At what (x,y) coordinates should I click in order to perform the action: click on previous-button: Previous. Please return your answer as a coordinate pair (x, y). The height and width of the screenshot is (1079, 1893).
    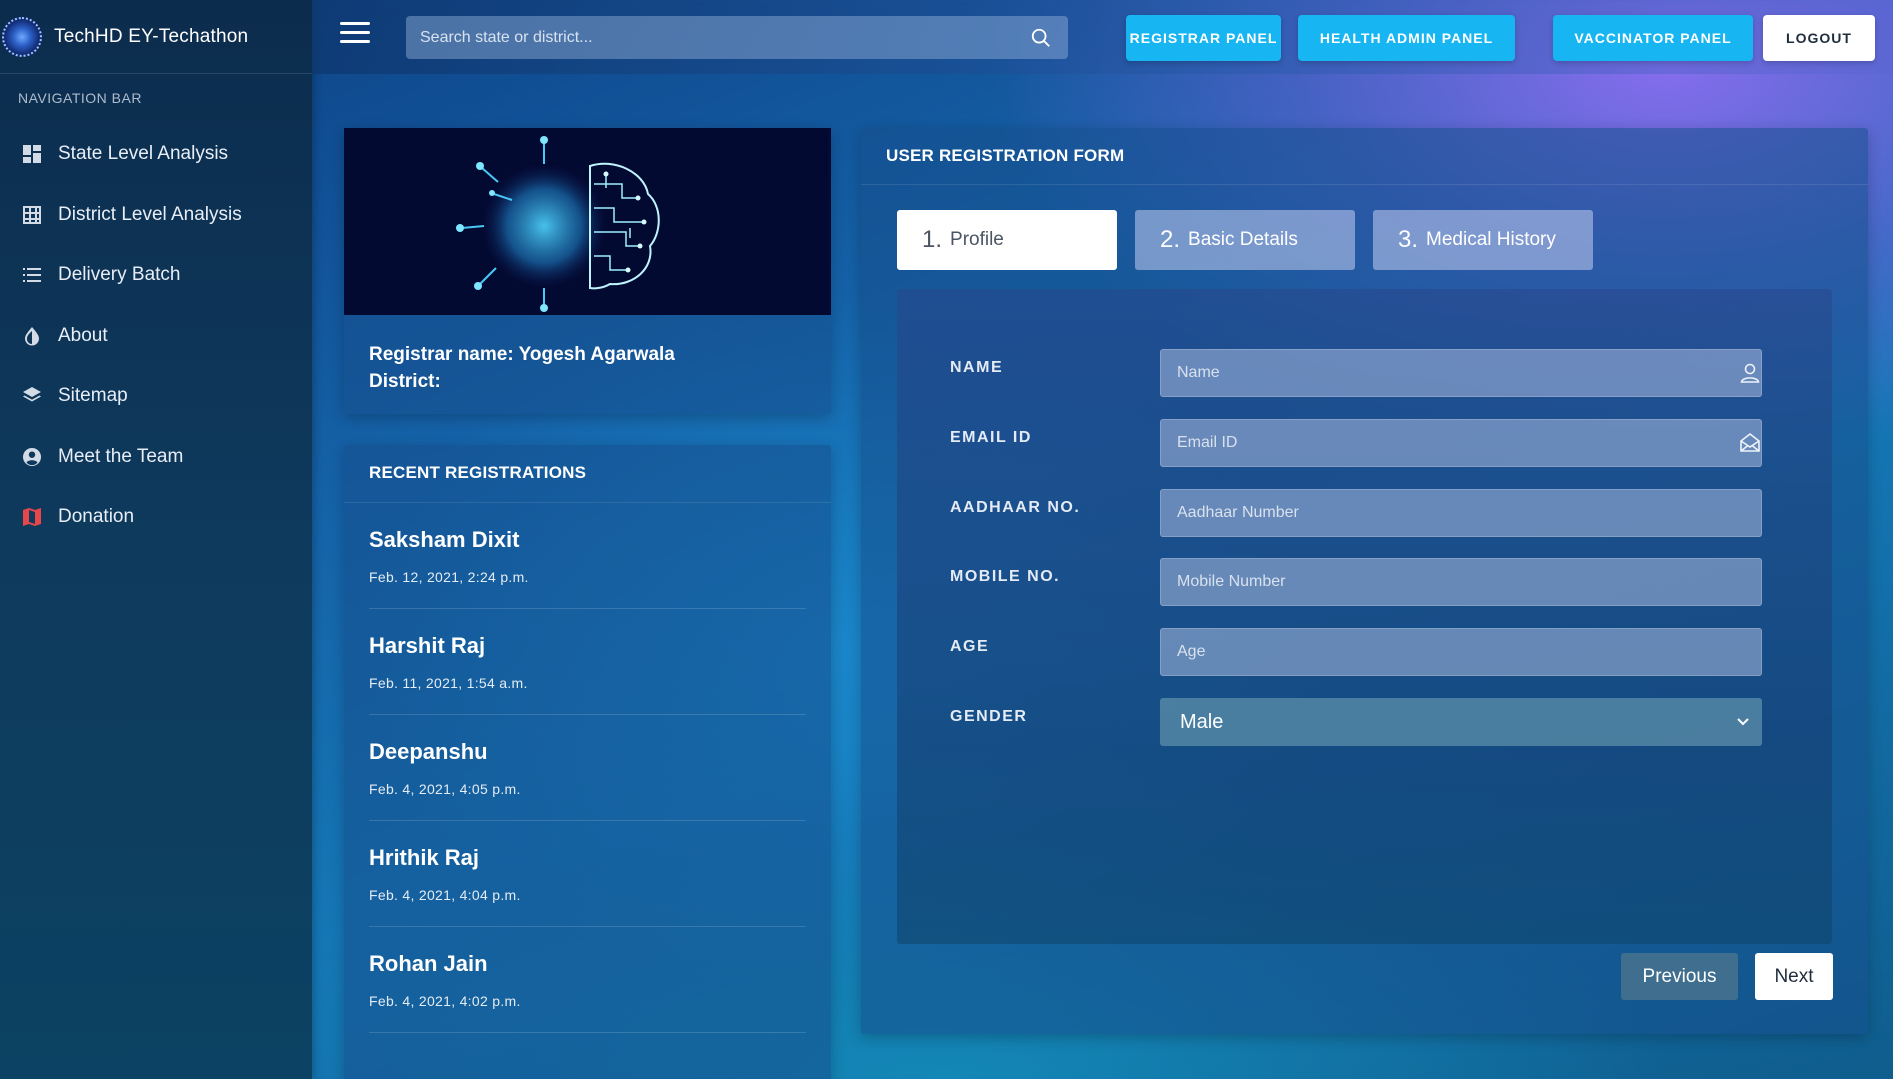
    Looking at the image, I should click on (1679, 976).